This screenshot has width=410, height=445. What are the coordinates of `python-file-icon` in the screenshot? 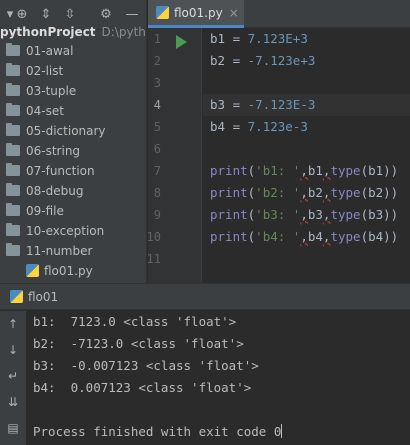 It's located at (162, 12).